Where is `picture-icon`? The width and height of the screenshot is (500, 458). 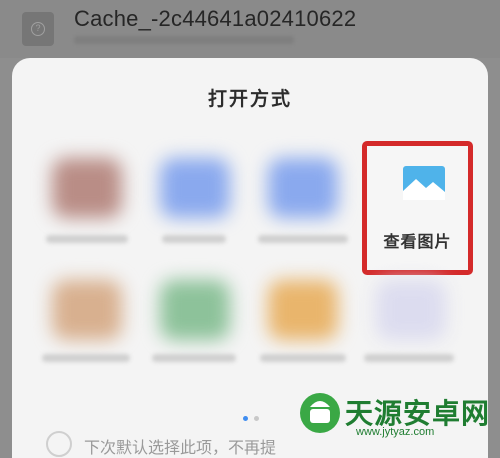
picture-icon is located at coordinates (424, 183).